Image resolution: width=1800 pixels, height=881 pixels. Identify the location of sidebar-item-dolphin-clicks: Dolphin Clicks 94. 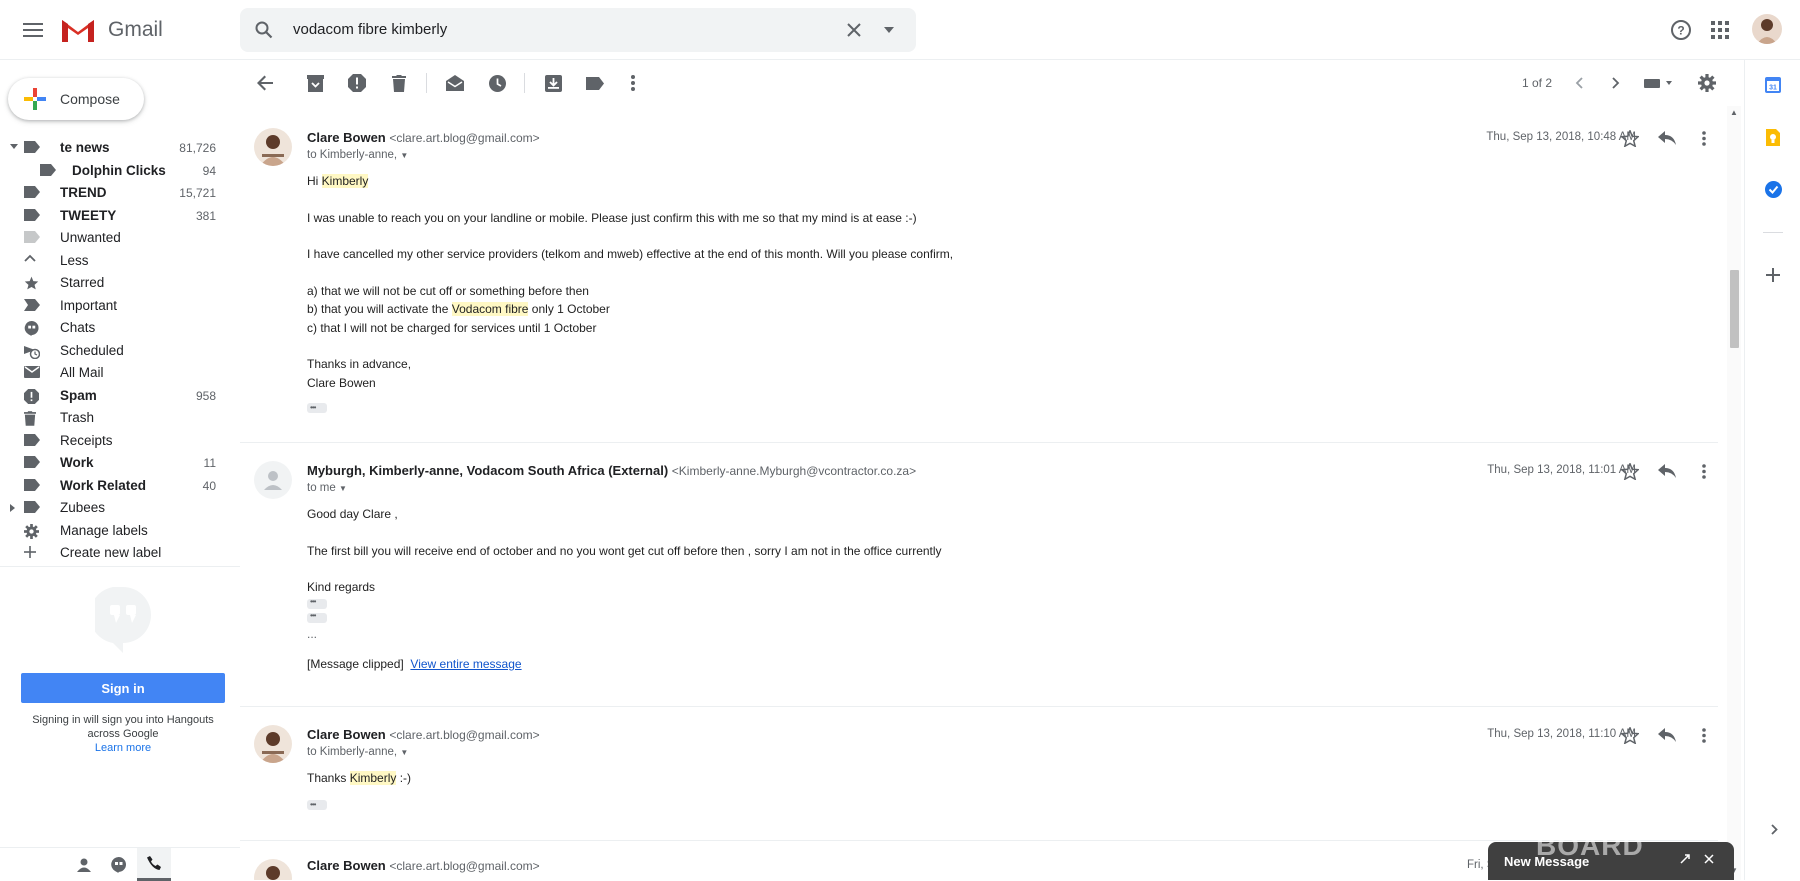
(120, 171).